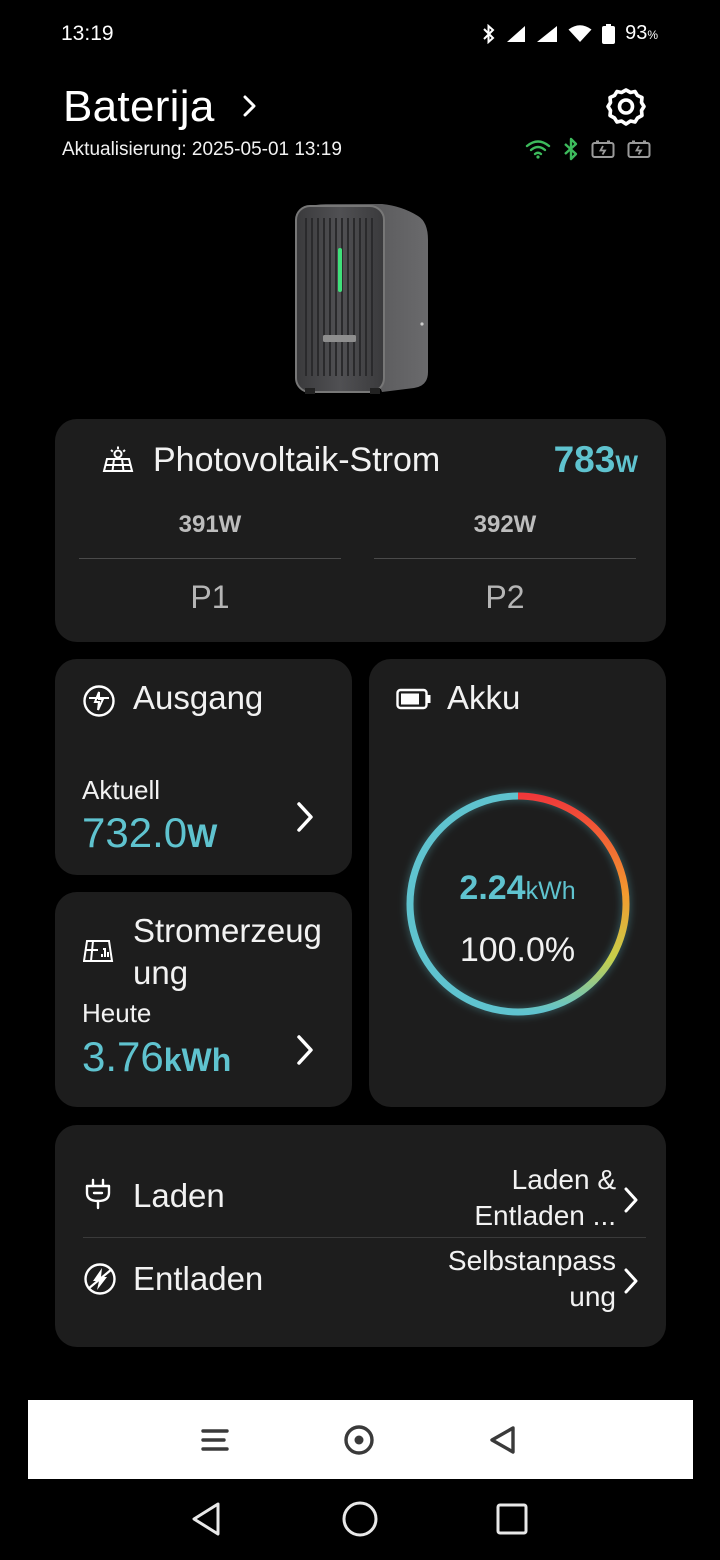 Image resolution: width=720 pixels, height=1560 pixels. What do you see at coordinates (603, 149) in the screenshot?
I see `battery-pack-icon` at bounding box center [603, 149].